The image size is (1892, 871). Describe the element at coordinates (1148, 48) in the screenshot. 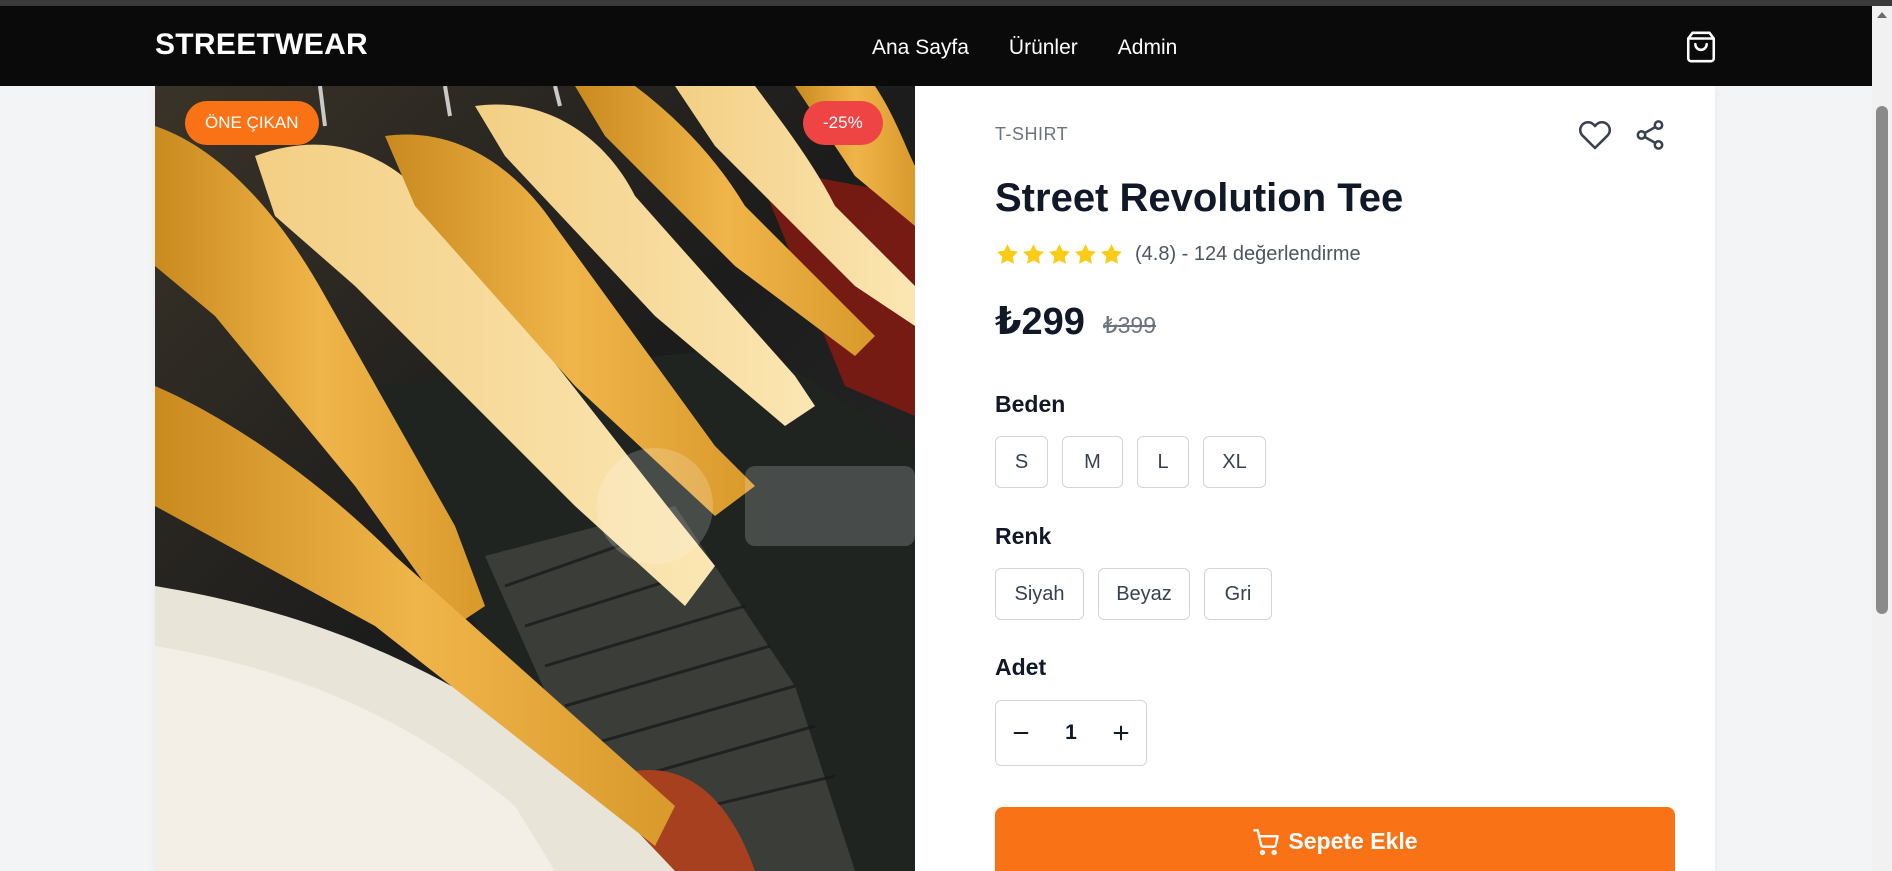

I see `nav-link-admin: Admin` at that location.